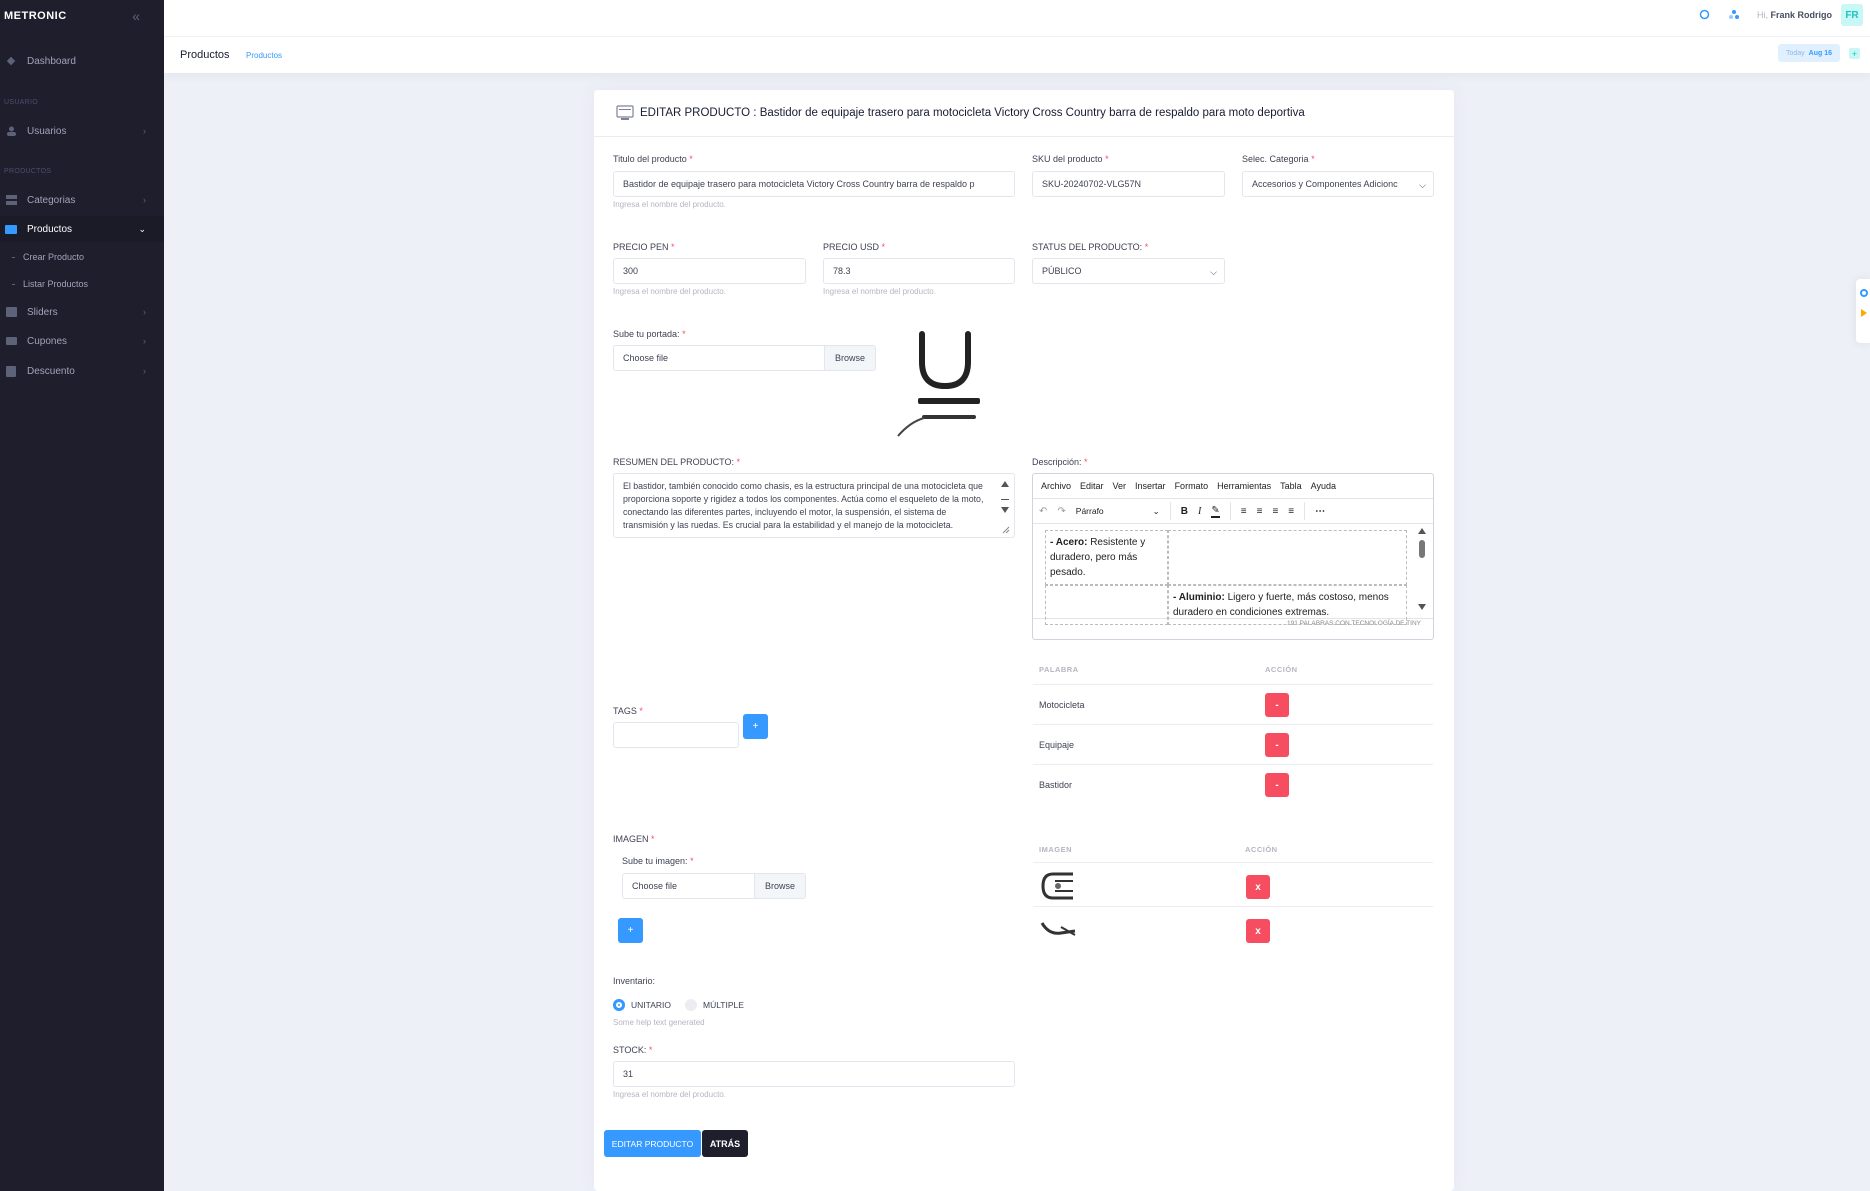 Image resolution: width=1870 pixels, height=1191 pixels. Describe the element at coordinates (1291, 486) in the screenshot. I see `editor-menu-tabla: Tabla` at that location.